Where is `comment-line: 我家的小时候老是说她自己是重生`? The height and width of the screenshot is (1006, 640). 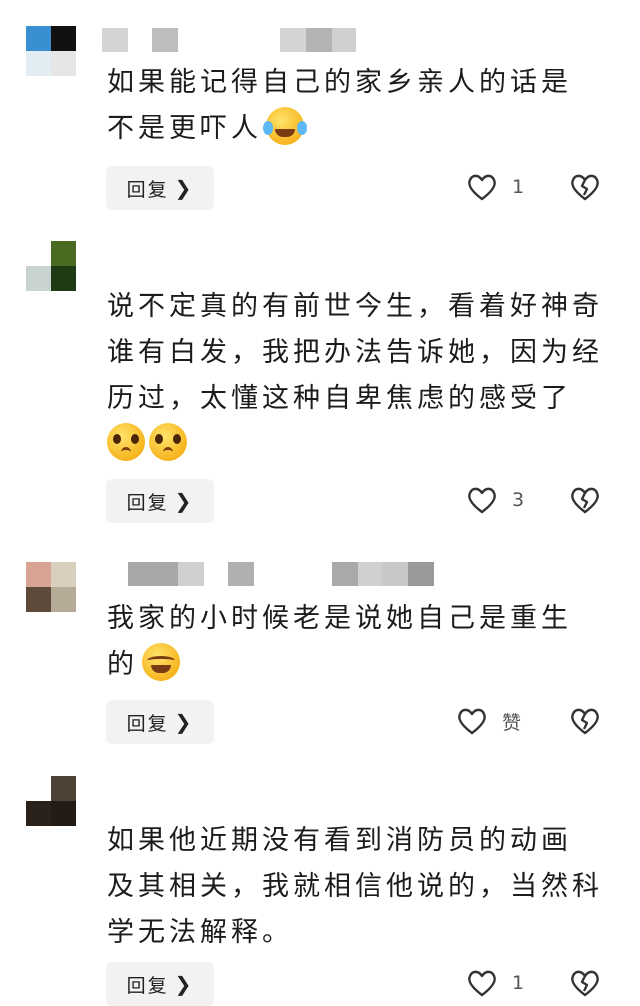 comment-line: 我家的小时候老是说她自己是重生 is located at coordinates (339, 618).